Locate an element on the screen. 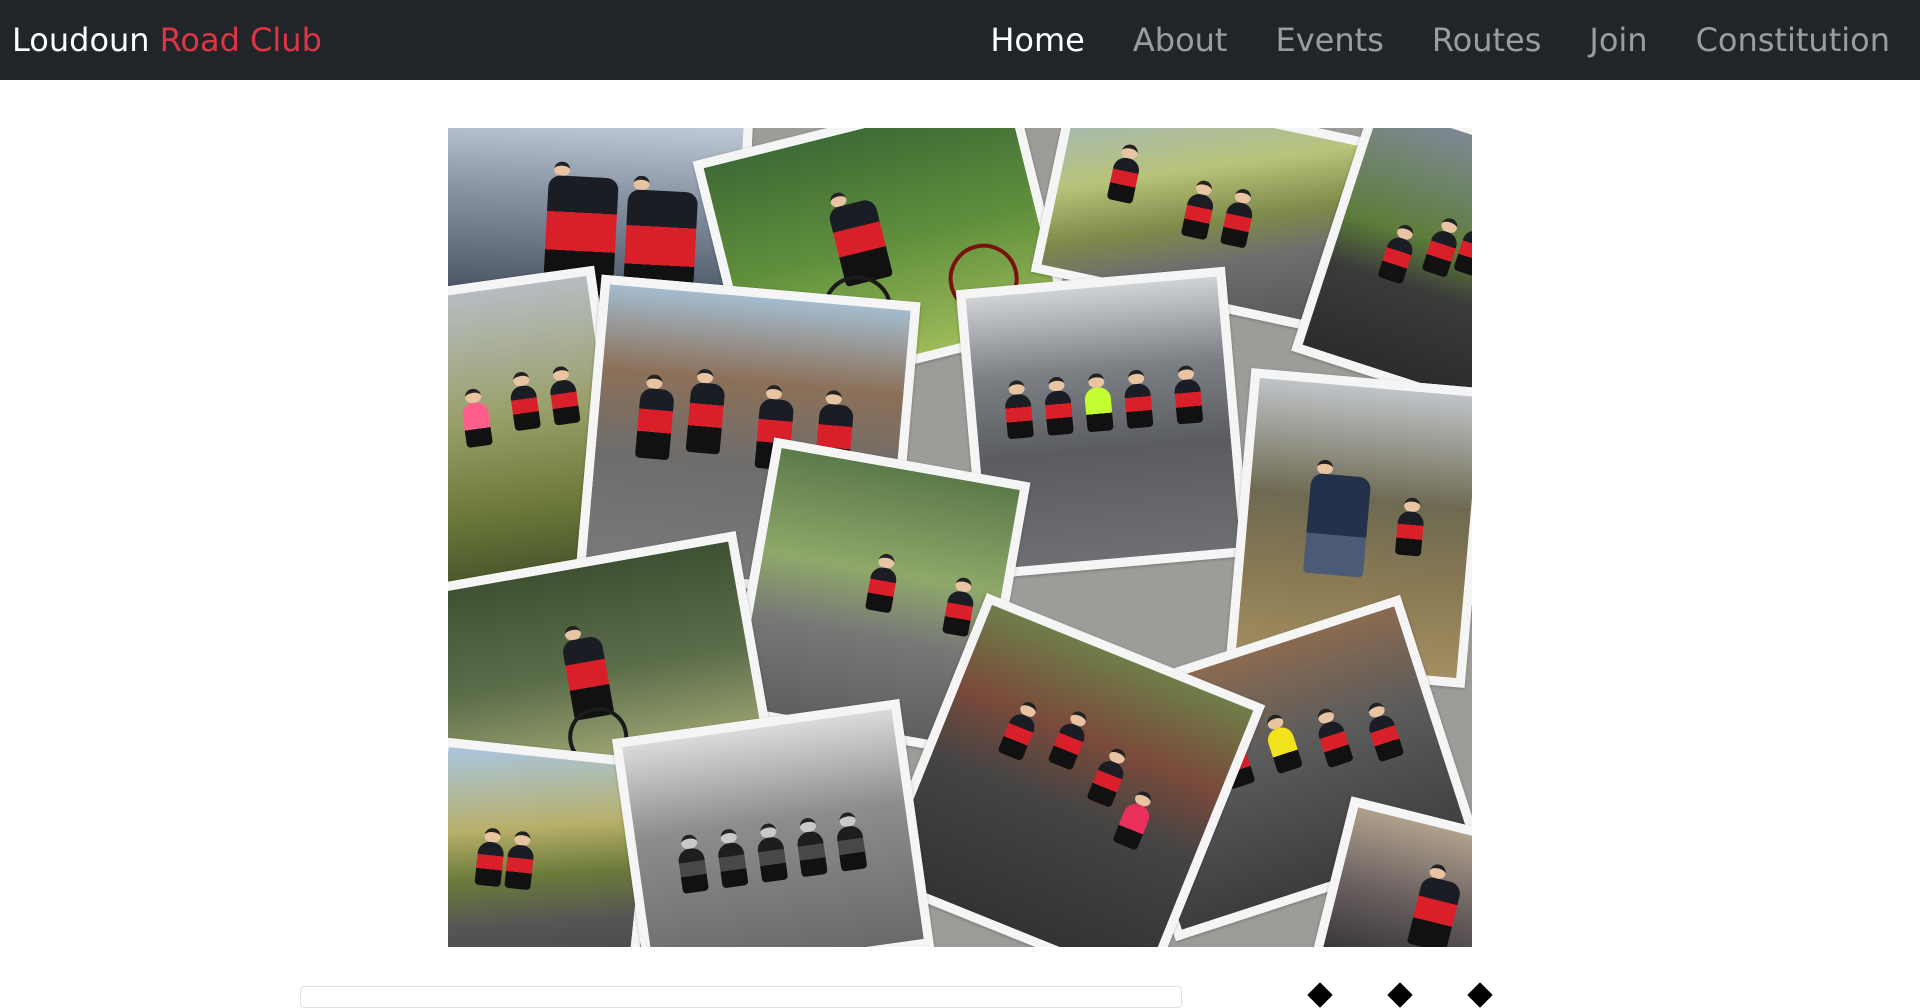 This screenshot has width=1920, height=1008. nav-item-home: Home is located at coordinates (1037, 40).